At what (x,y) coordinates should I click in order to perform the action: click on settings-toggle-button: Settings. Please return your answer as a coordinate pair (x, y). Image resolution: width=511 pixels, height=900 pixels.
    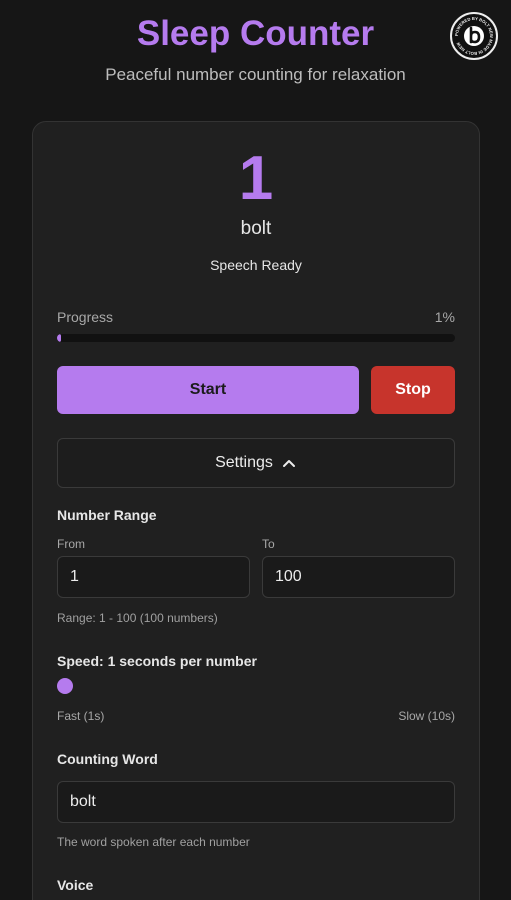
    Looking at the image, I should click on (256, 463).